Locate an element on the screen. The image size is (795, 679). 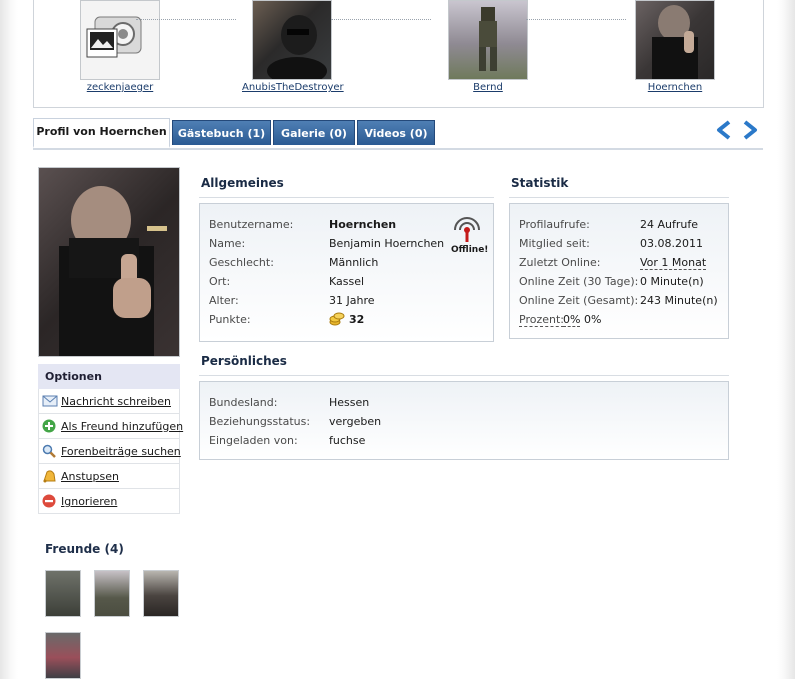
city-value: Kassel is located at coordinates (347, 281).